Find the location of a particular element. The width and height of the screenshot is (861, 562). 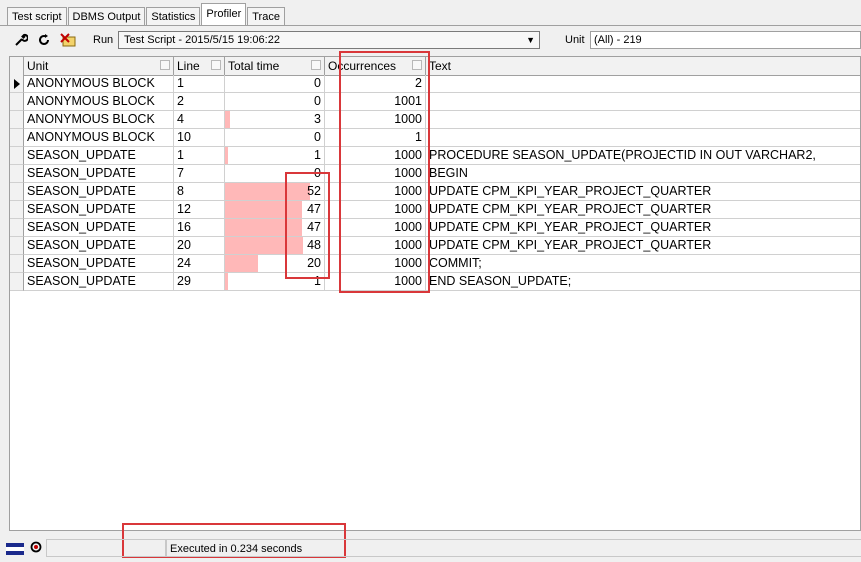

unit-field: (All) - 219 is located at coordinates (725, 40).